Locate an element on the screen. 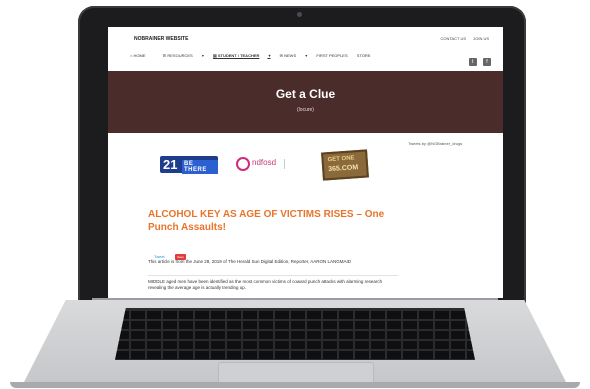 The image size is (590, 389). 21-be-there-logo: 21 BE THERE is located at coordinates (189, 165).